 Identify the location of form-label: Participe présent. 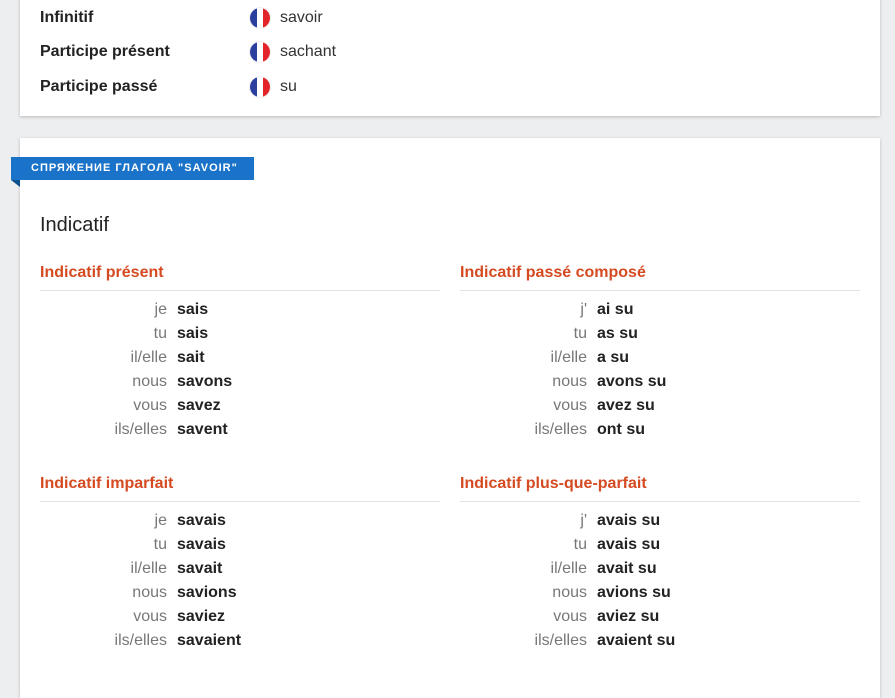
(105, 51).